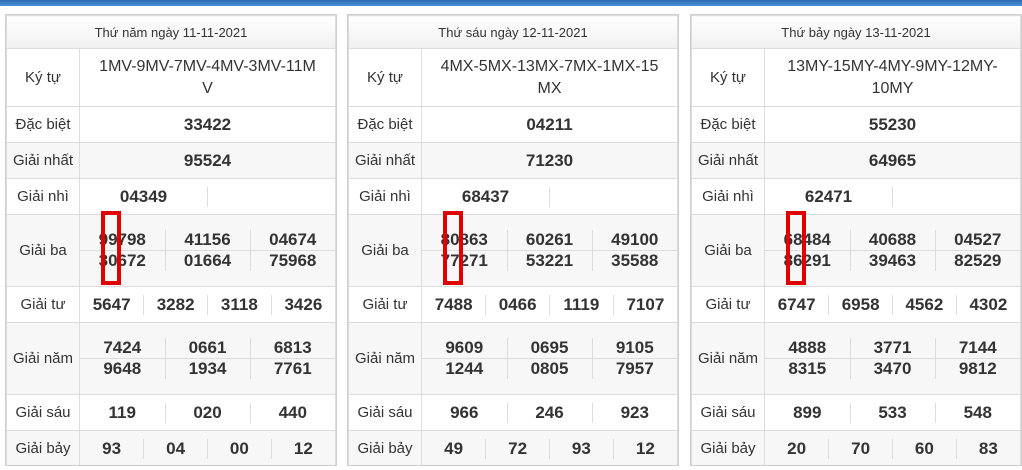  What do you see at coordinates (549, 368) in the screenshot?
I see `fifth-prize-number: 0805` at bounding box center [549, 368].